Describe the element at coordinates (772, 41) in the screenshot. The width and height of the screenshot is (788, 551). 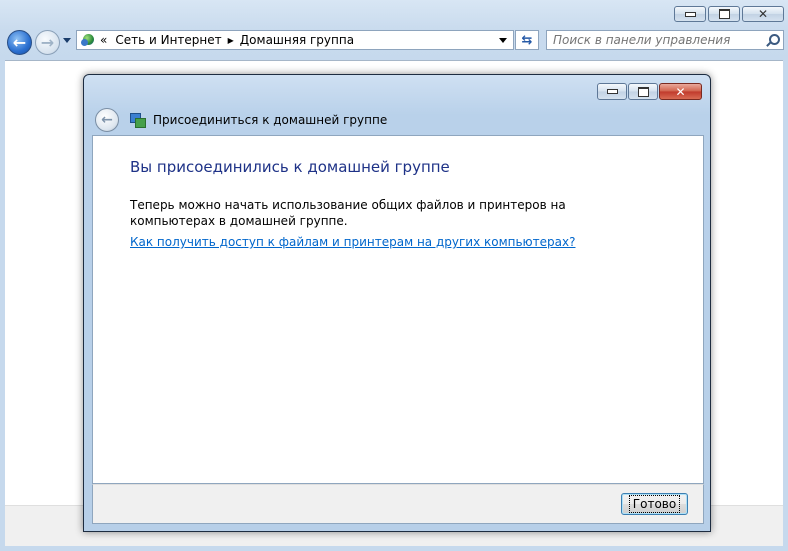
I see `search-icon` at that location.